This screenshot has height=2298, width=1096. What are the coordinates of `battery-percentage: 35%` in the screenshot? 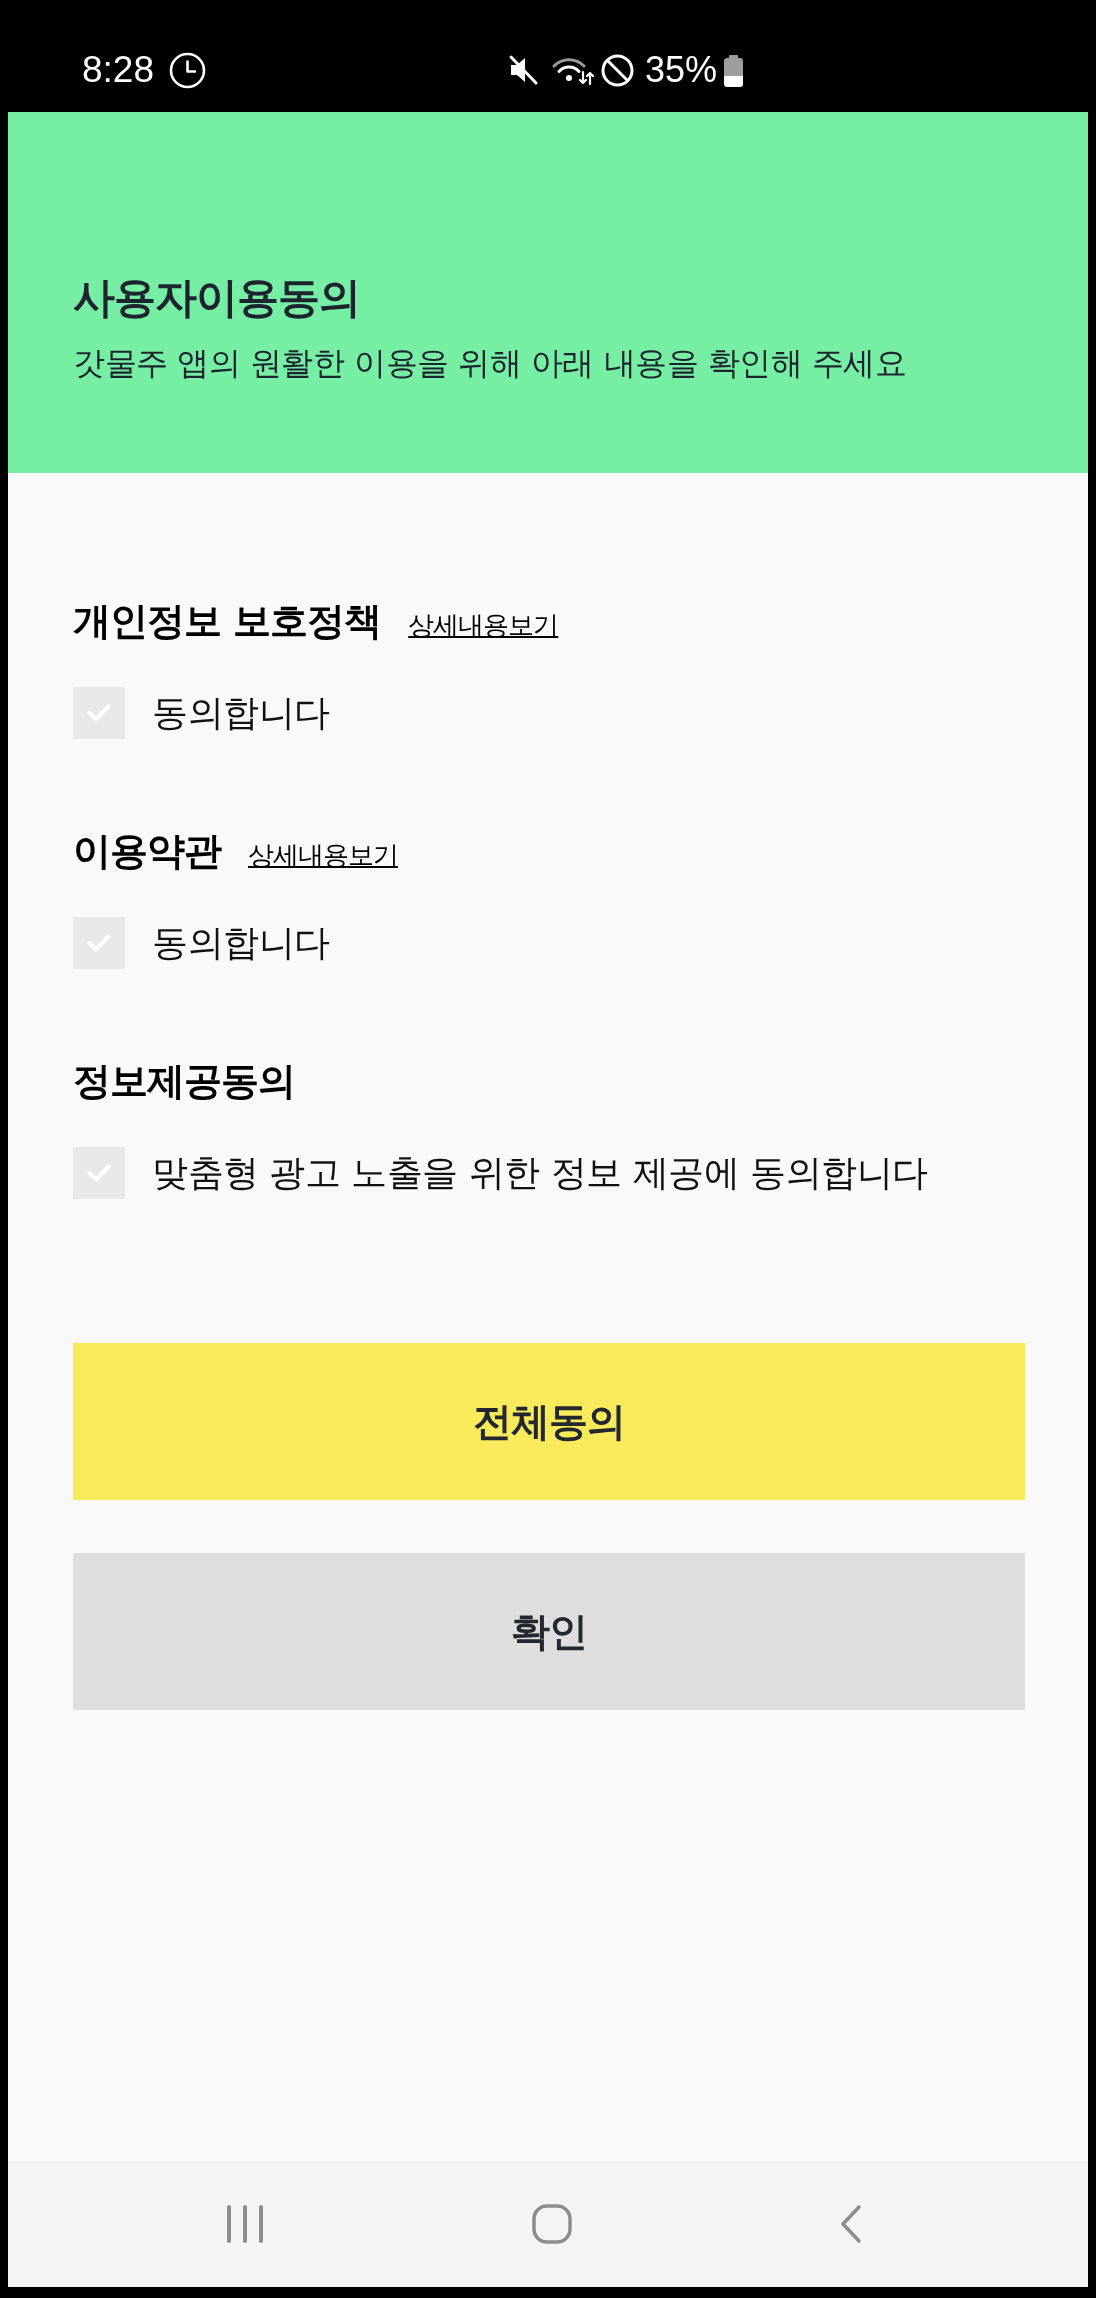 It's located at (680, 70).